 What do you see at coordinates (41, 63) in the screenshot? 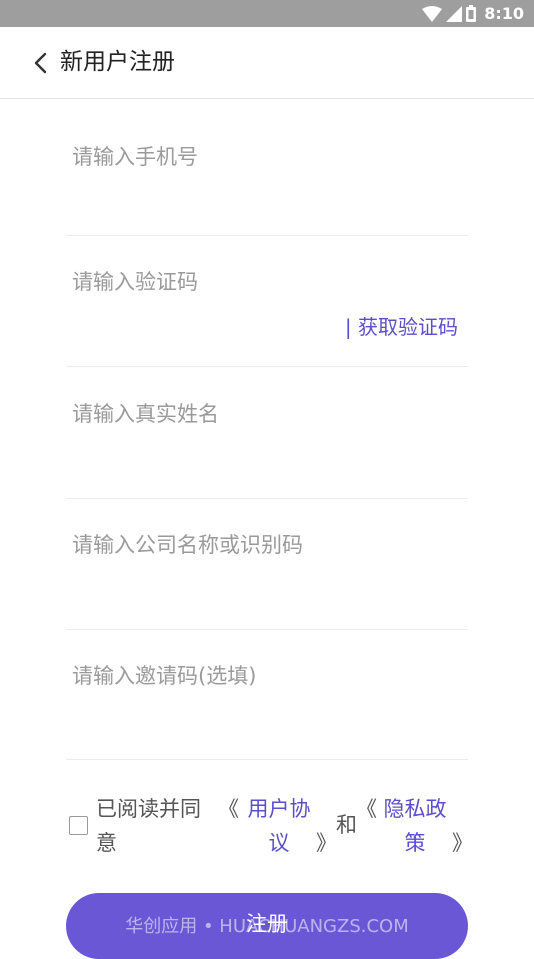
I see `chevron-left-icon` at bounding box center [41, 63].